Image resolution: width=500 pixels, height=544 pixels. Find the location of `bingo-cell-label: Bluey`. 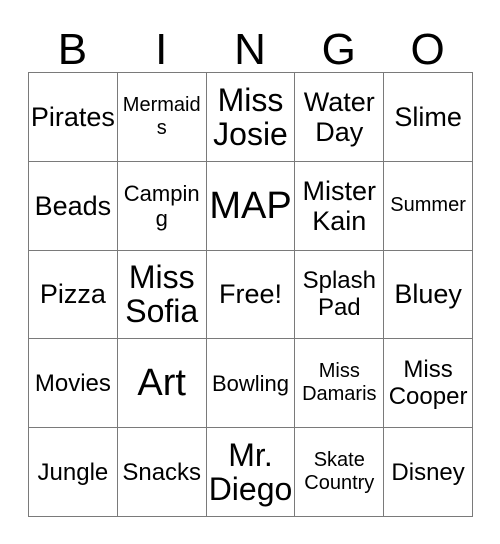

bingo-cell-label: Bluey is located at coordinates (428, 294).